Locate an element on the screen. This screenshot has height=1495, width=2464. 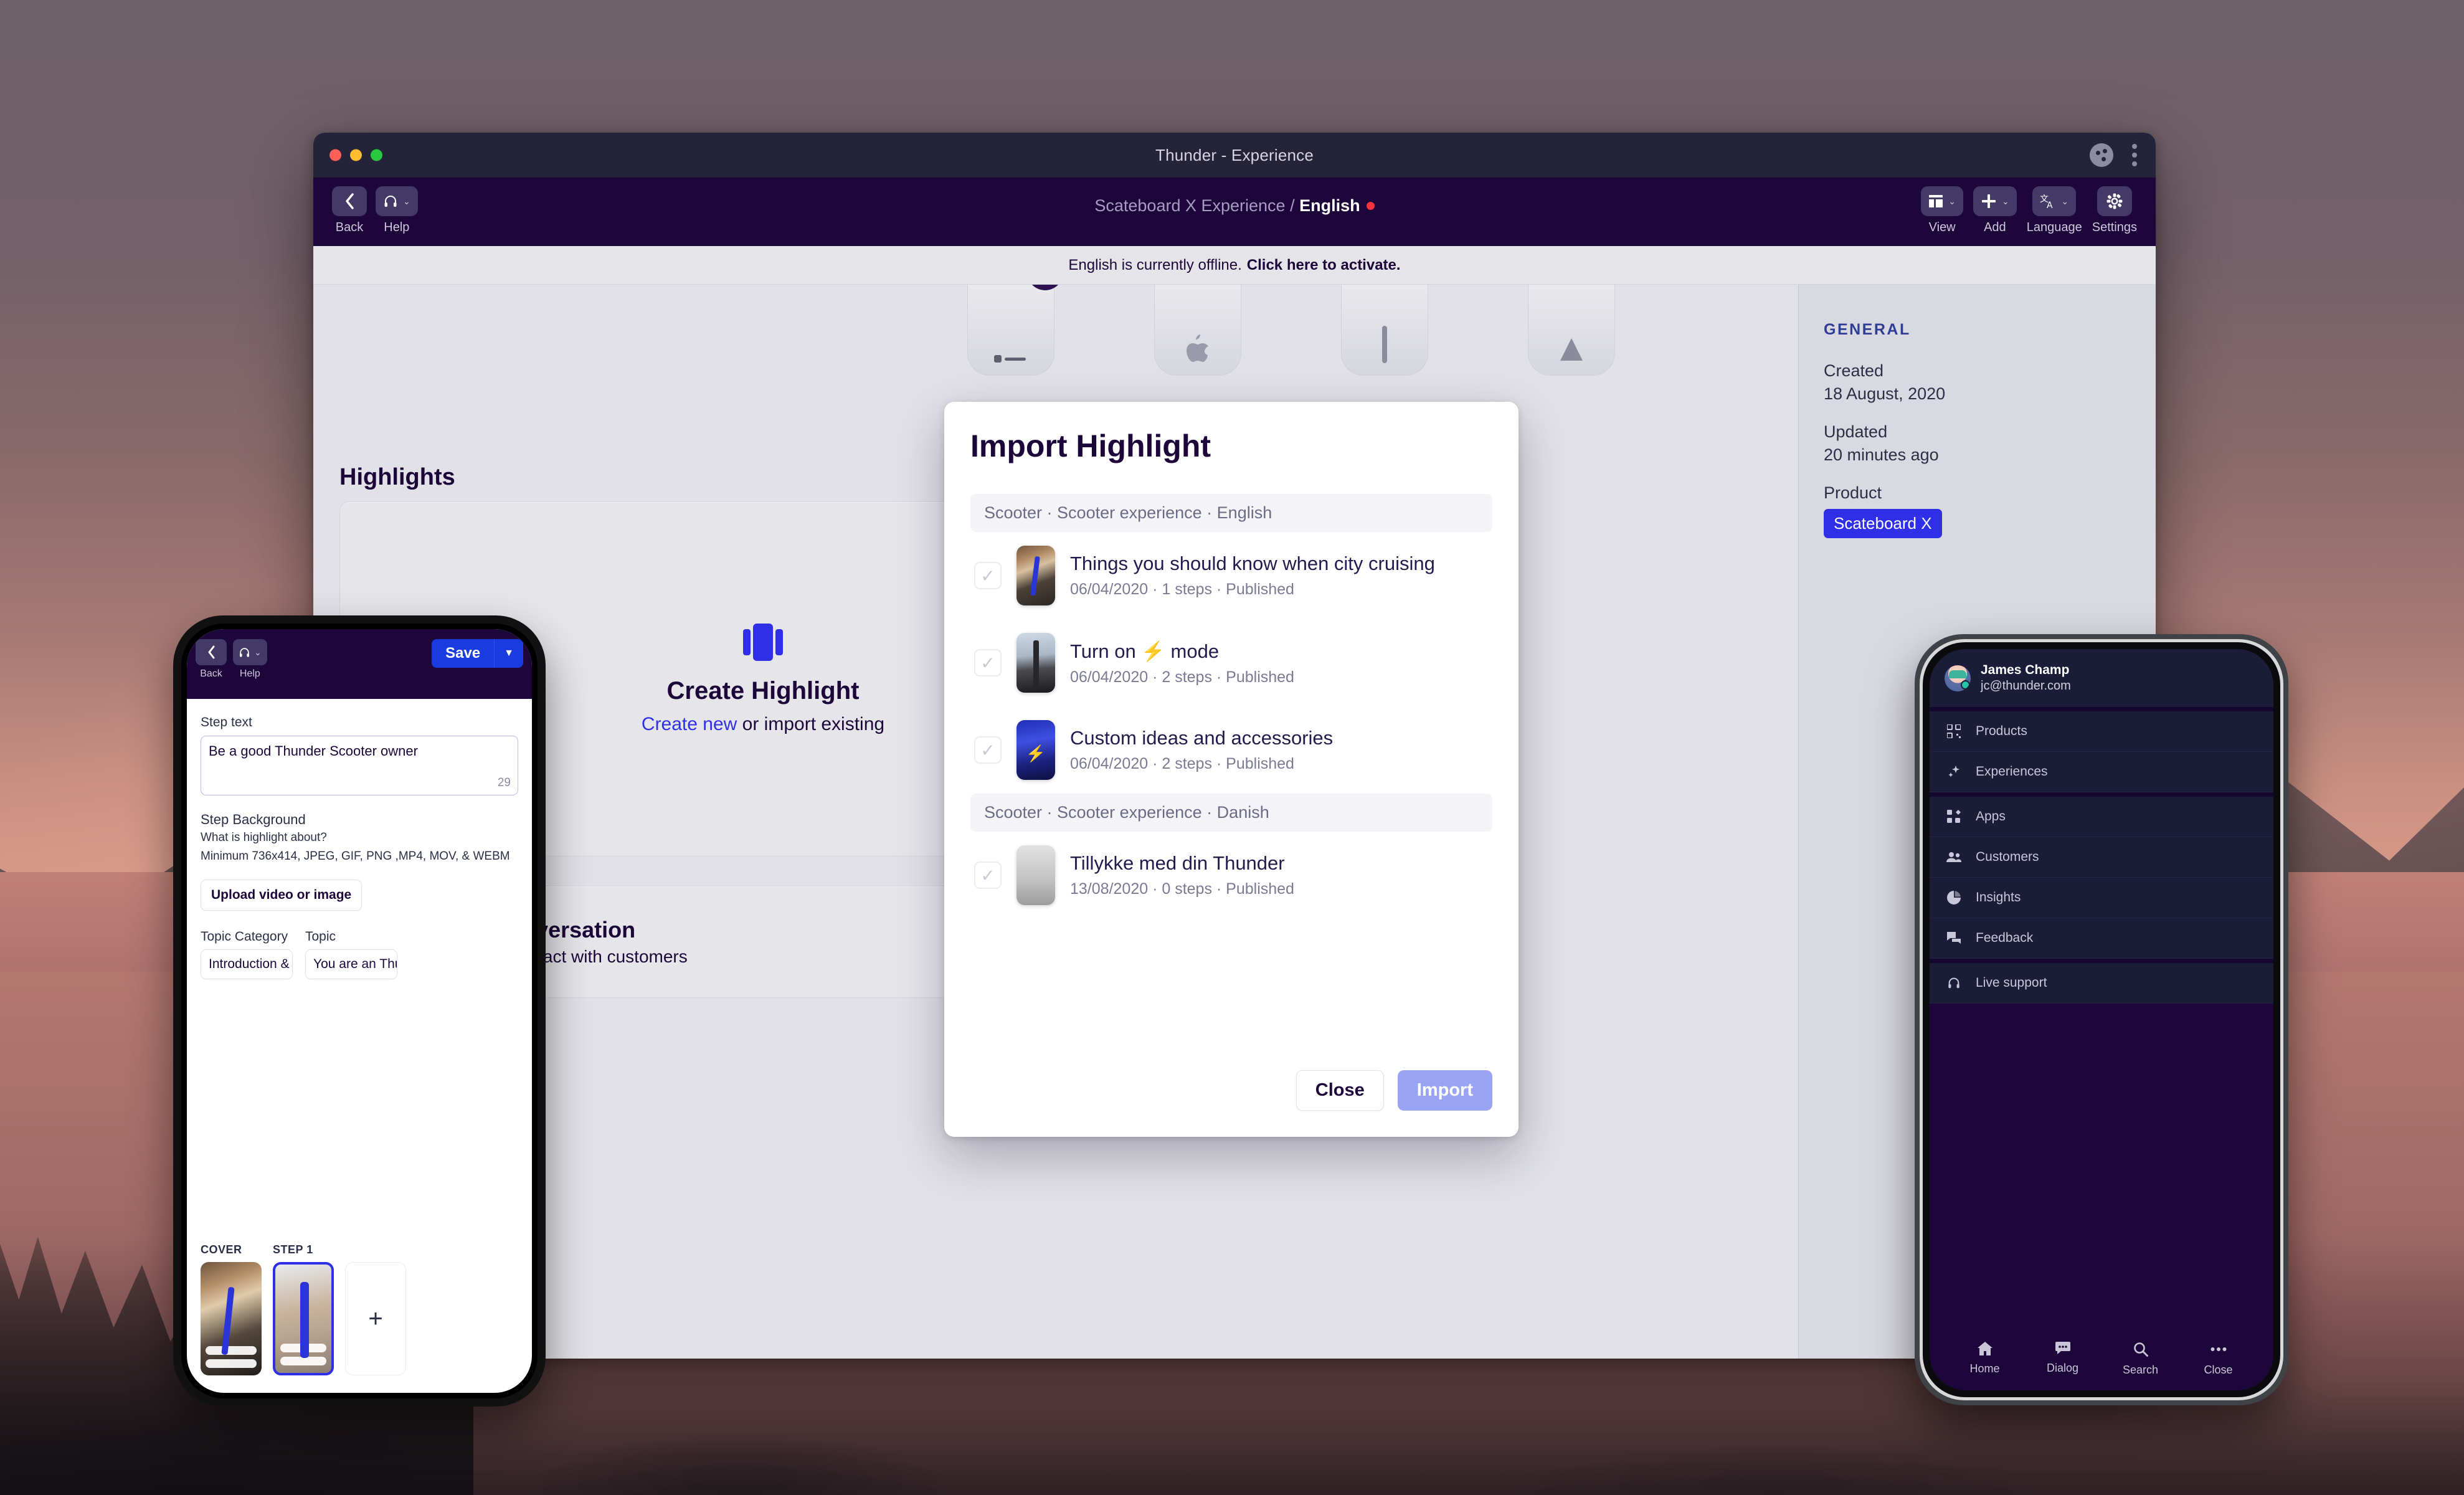
user-profile-row: James Champ jc@thunder.com is located at coordinates (2101, 678).